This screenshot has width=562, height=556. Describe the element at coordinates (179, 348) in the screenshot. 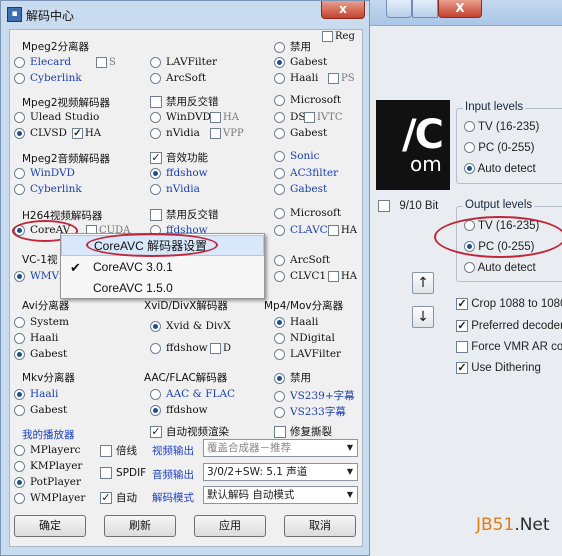

I see `ffdshow-xvid-option: ffdshow` at that location.